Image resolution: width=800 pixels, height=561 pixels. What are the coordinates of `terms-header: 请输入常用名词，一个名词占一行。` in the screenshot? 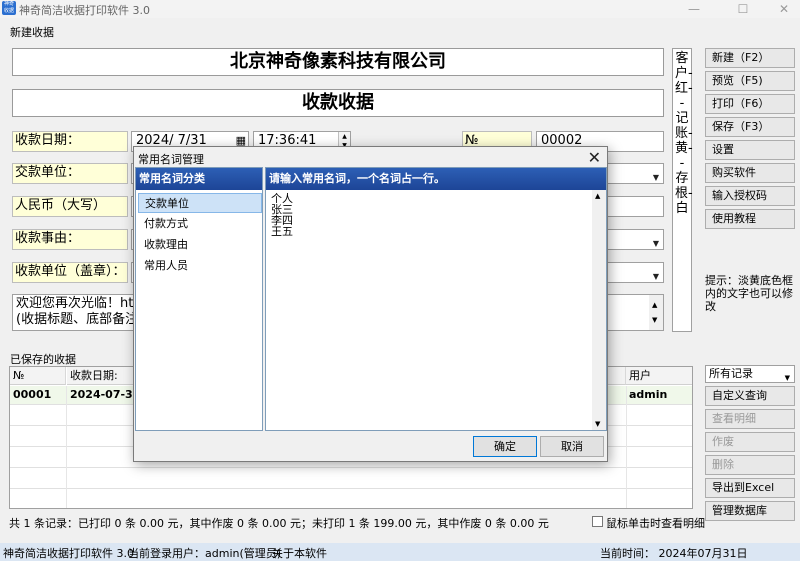 It's located at (436, 179).